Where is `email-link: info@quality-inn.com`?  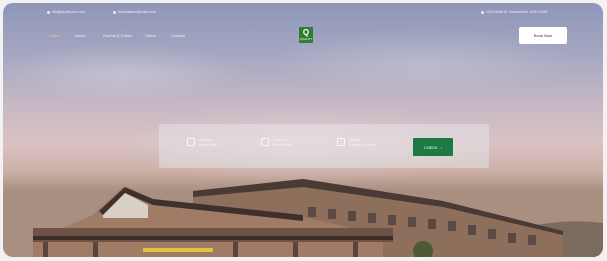
email-link: info@quality-inn.com is located at coordinates (66, 12).